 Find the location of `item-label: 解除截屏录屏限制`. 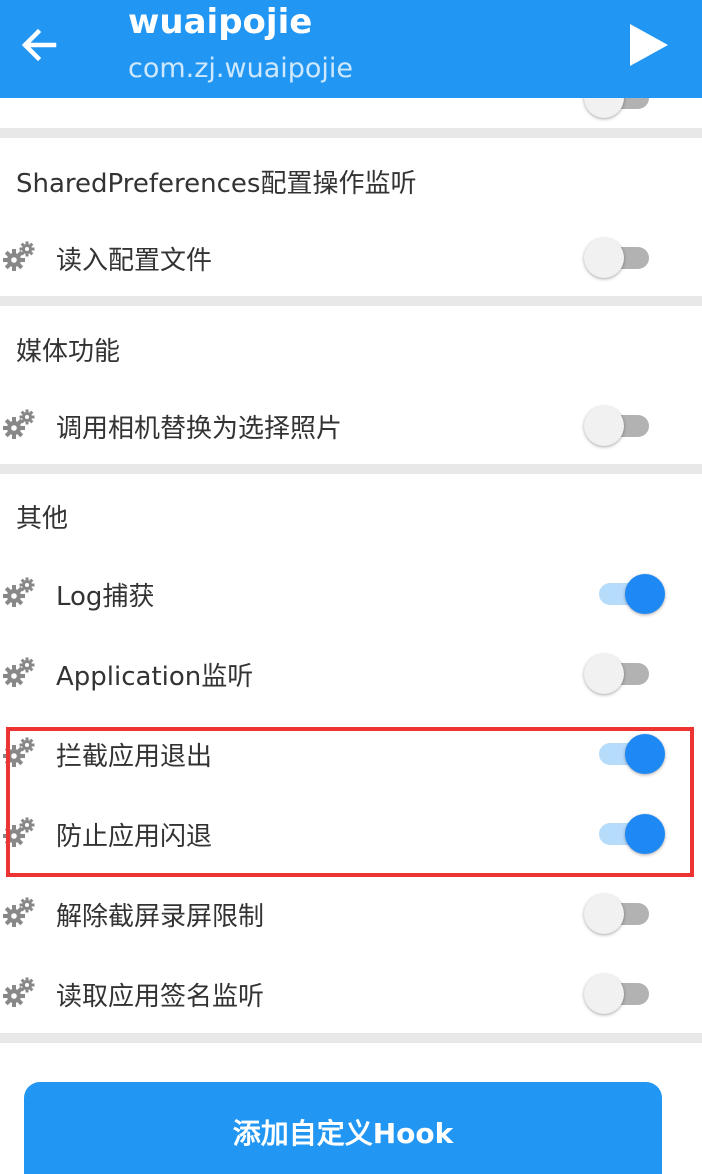

item-label: 解除截屏录屏限制 is located at coordinates (160, 917).